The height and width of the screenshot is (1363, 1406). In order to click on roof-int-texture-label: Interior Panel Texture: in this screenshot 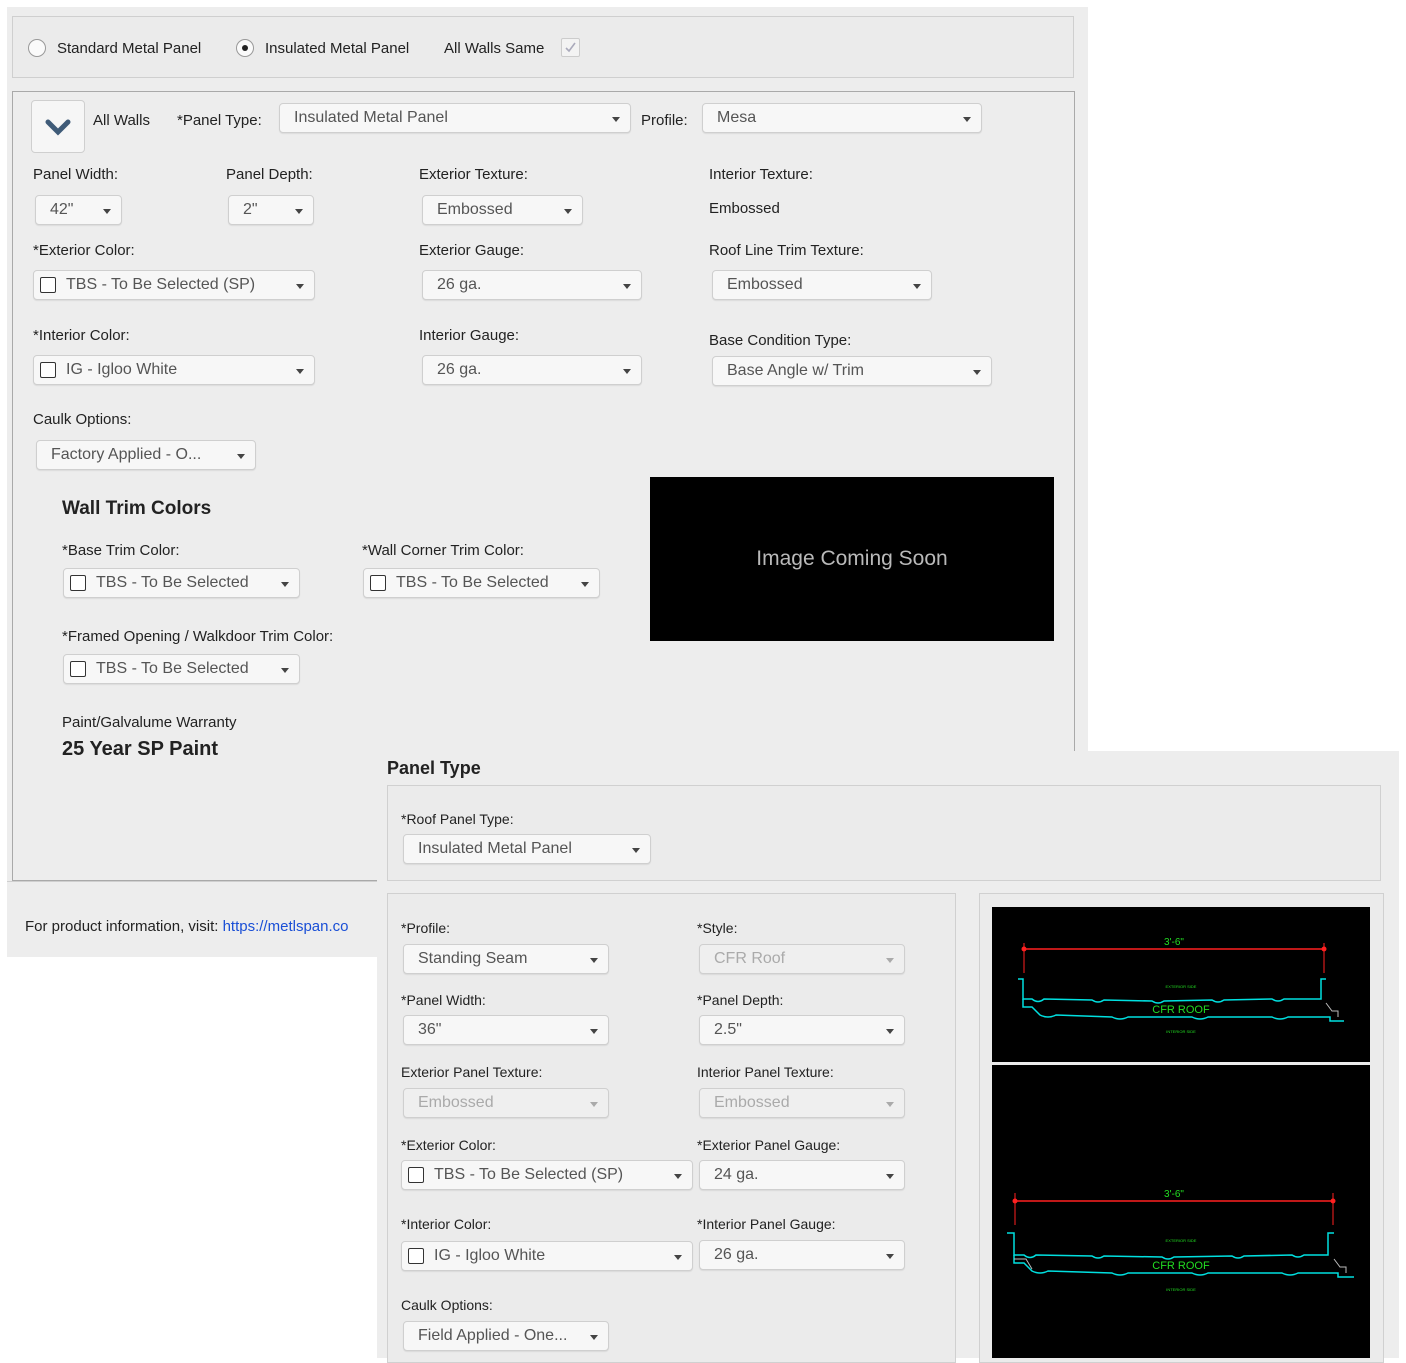, I will do `click(765, 1072)`.